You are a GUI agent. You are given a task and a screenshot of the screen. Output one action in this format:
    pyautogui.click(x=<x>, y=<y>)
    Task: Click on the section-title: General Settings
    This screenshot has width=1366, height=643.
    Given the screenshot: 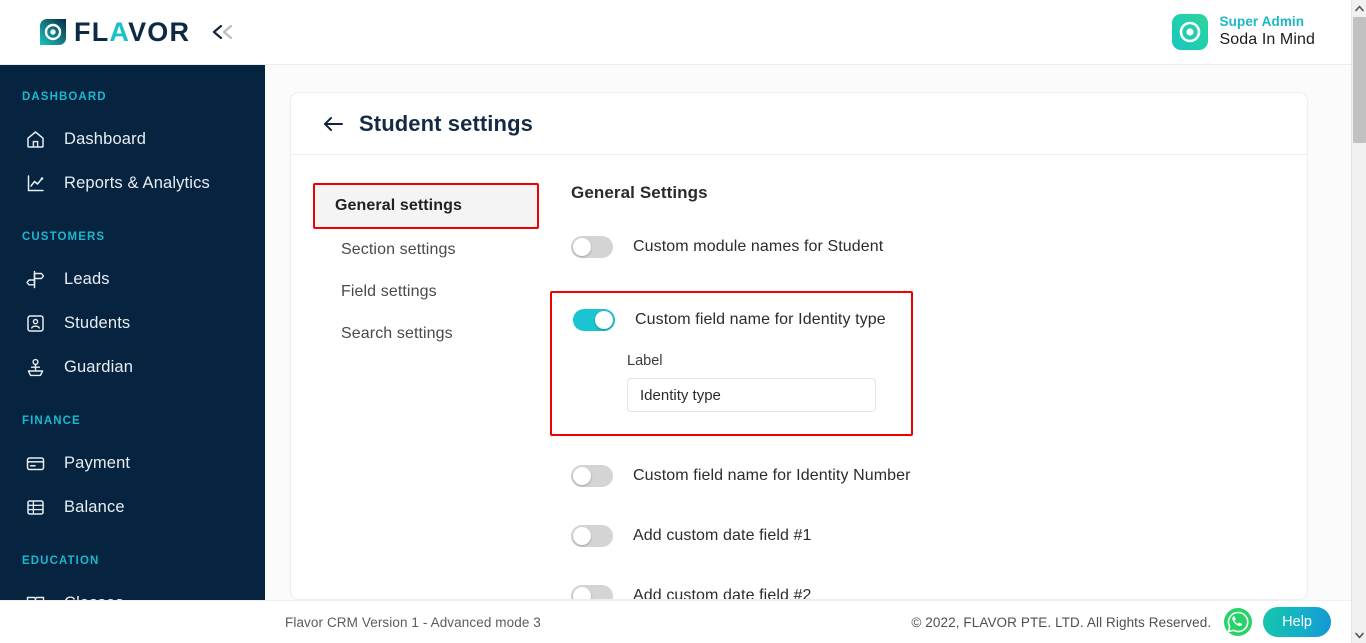 What is the action you would take?
    pyautogui.click(x=639, y=192)
    